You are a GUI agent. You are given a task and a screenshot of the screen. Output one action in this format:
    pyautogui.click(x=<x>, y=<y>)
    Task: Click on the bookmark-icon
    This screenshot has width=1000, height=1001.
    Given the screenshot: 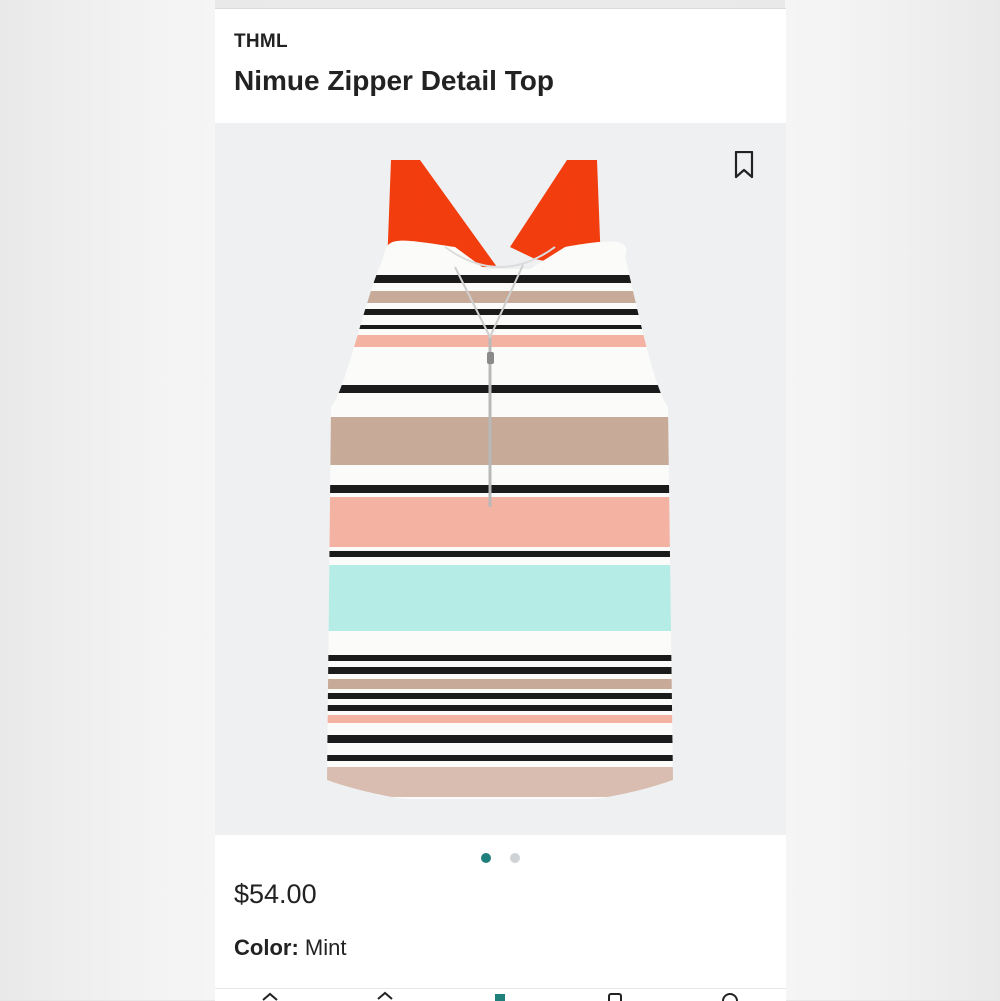 What is the action you would take?
    pyautogui.click(x=744, y=165)
    